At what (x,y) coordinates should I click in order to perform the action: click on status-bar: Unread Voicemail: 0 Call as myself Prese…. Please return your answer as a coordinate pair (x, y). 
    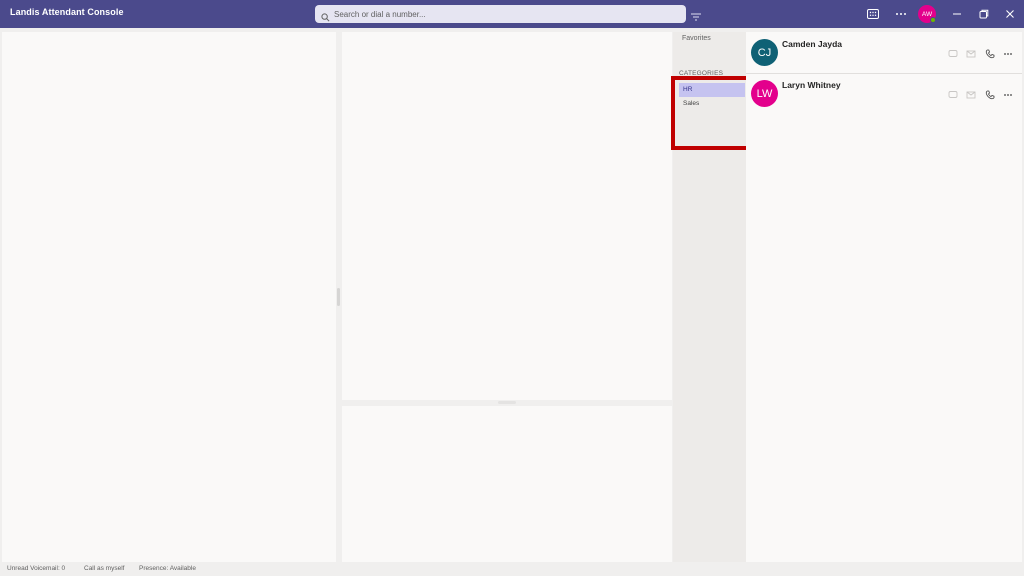
    Looking at the image, I should click on (512, 569).